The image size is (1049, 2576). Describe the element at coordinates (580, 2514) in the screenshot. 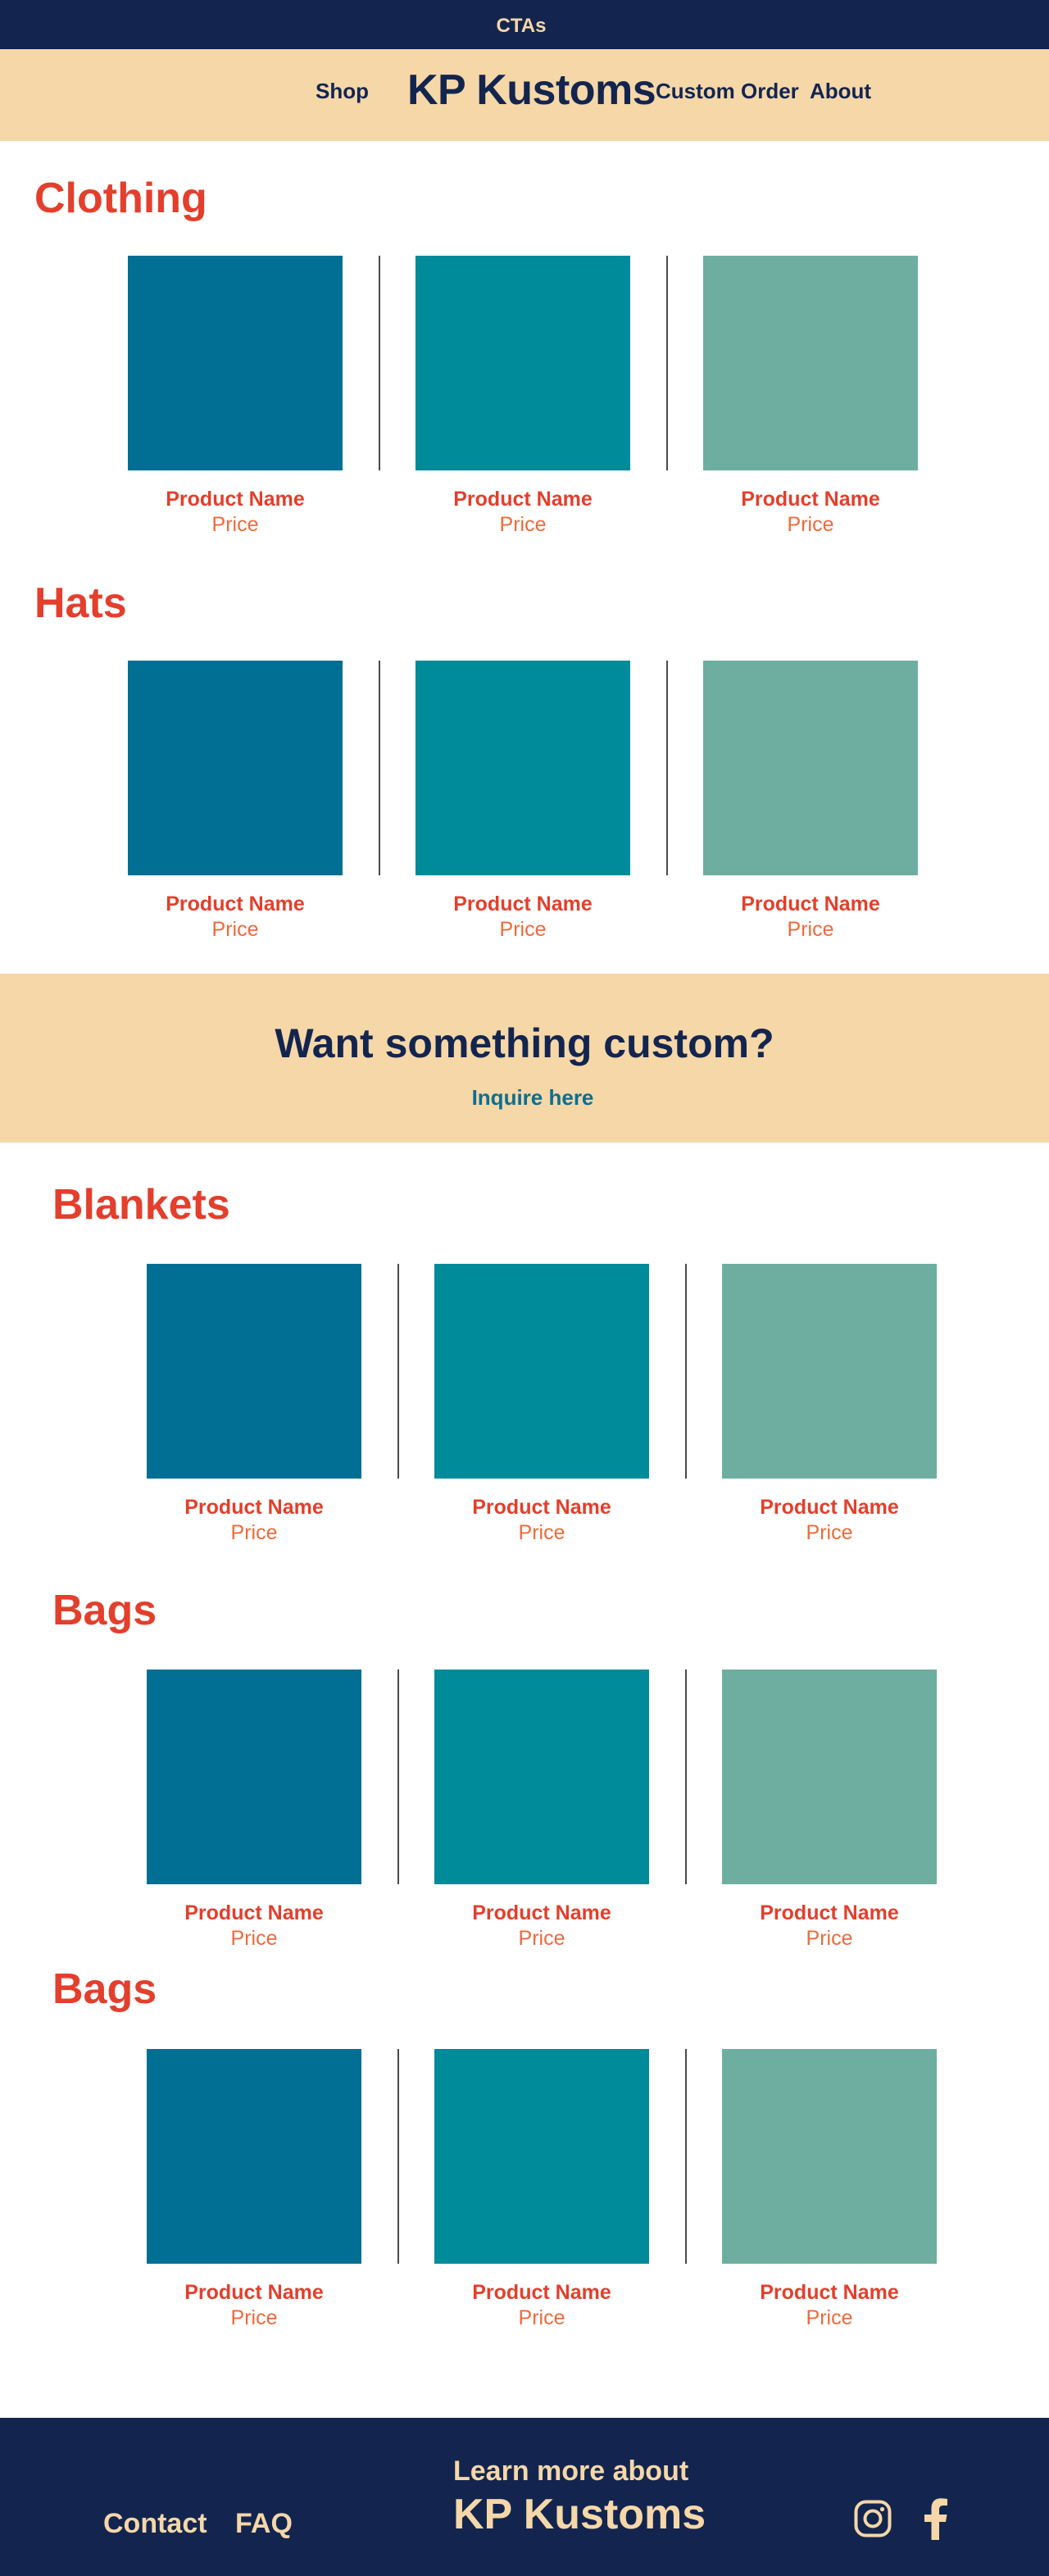

I see `footer-brand: KP Kustoms` at that location.